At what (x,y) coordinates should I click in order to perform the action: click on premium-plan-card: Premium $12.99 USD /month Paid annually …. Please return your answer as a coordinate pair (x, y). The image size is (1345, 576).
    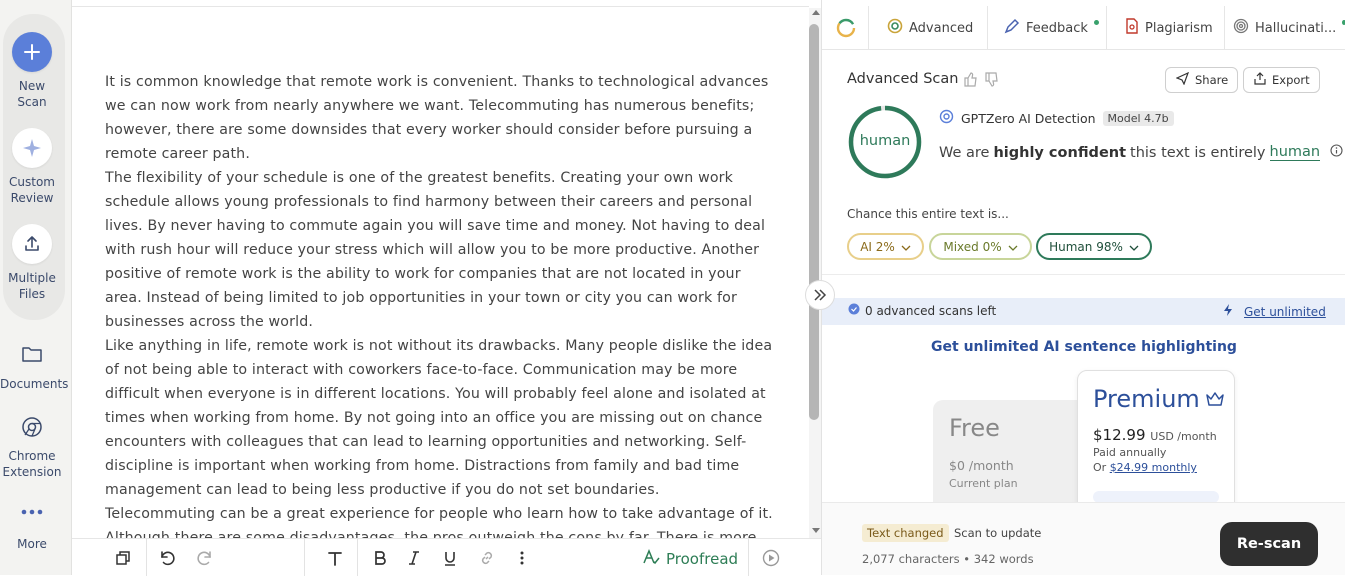
    Looking at the image, I should click on (1156, 445).